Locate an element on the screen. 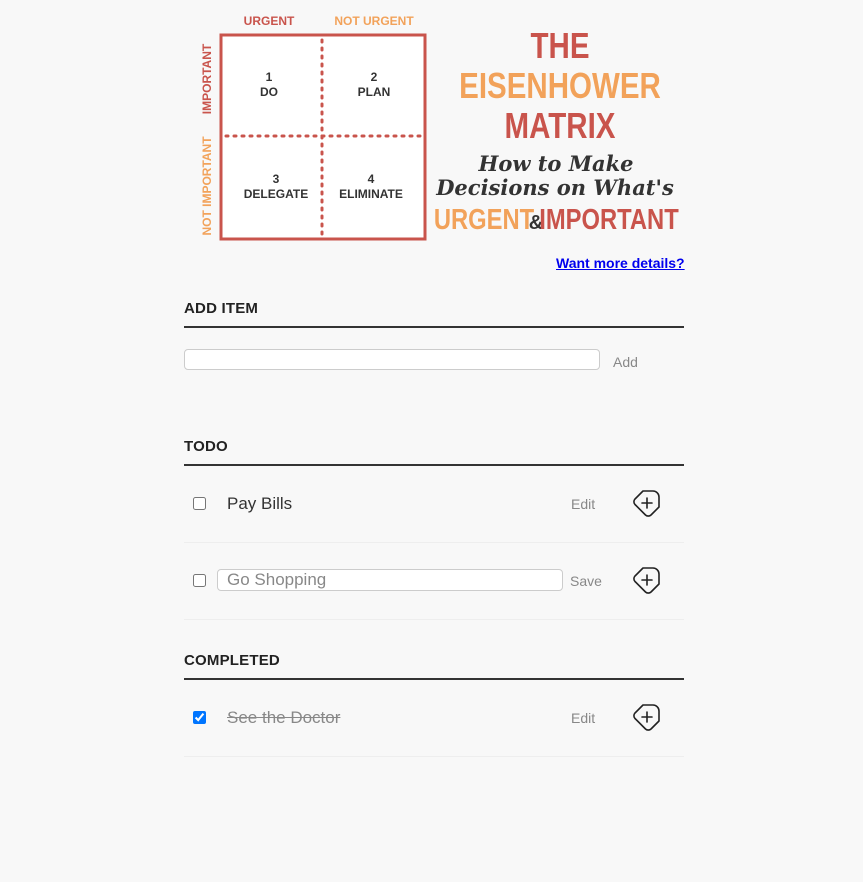  todo-item: Pay Bills Edit is located at coordinates (434, 504).